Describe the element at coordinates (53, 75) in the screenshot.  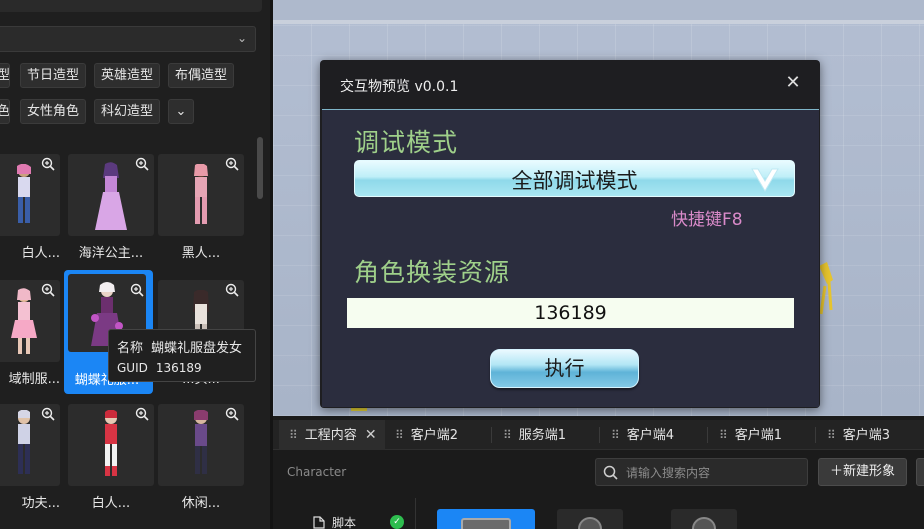
I see `tag-filter: 节日造型` at that location.